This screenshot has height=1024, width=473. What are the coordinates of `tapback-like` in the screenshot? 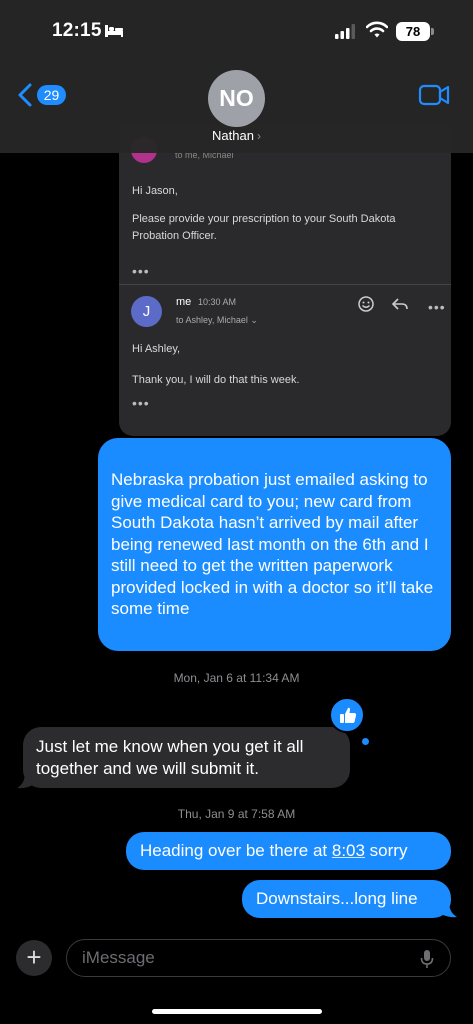 It's located at (347, 715).